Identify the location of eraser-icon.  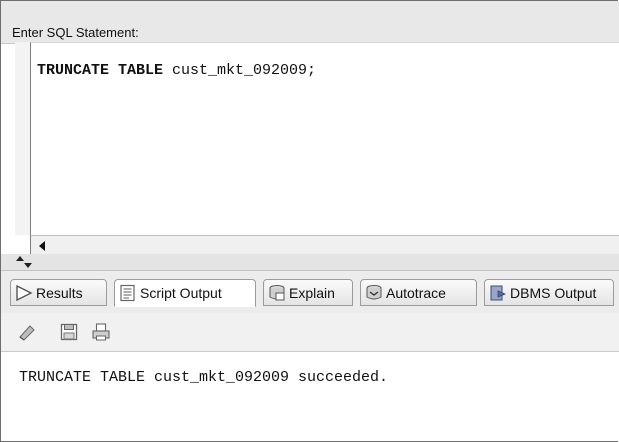
(27, 332).